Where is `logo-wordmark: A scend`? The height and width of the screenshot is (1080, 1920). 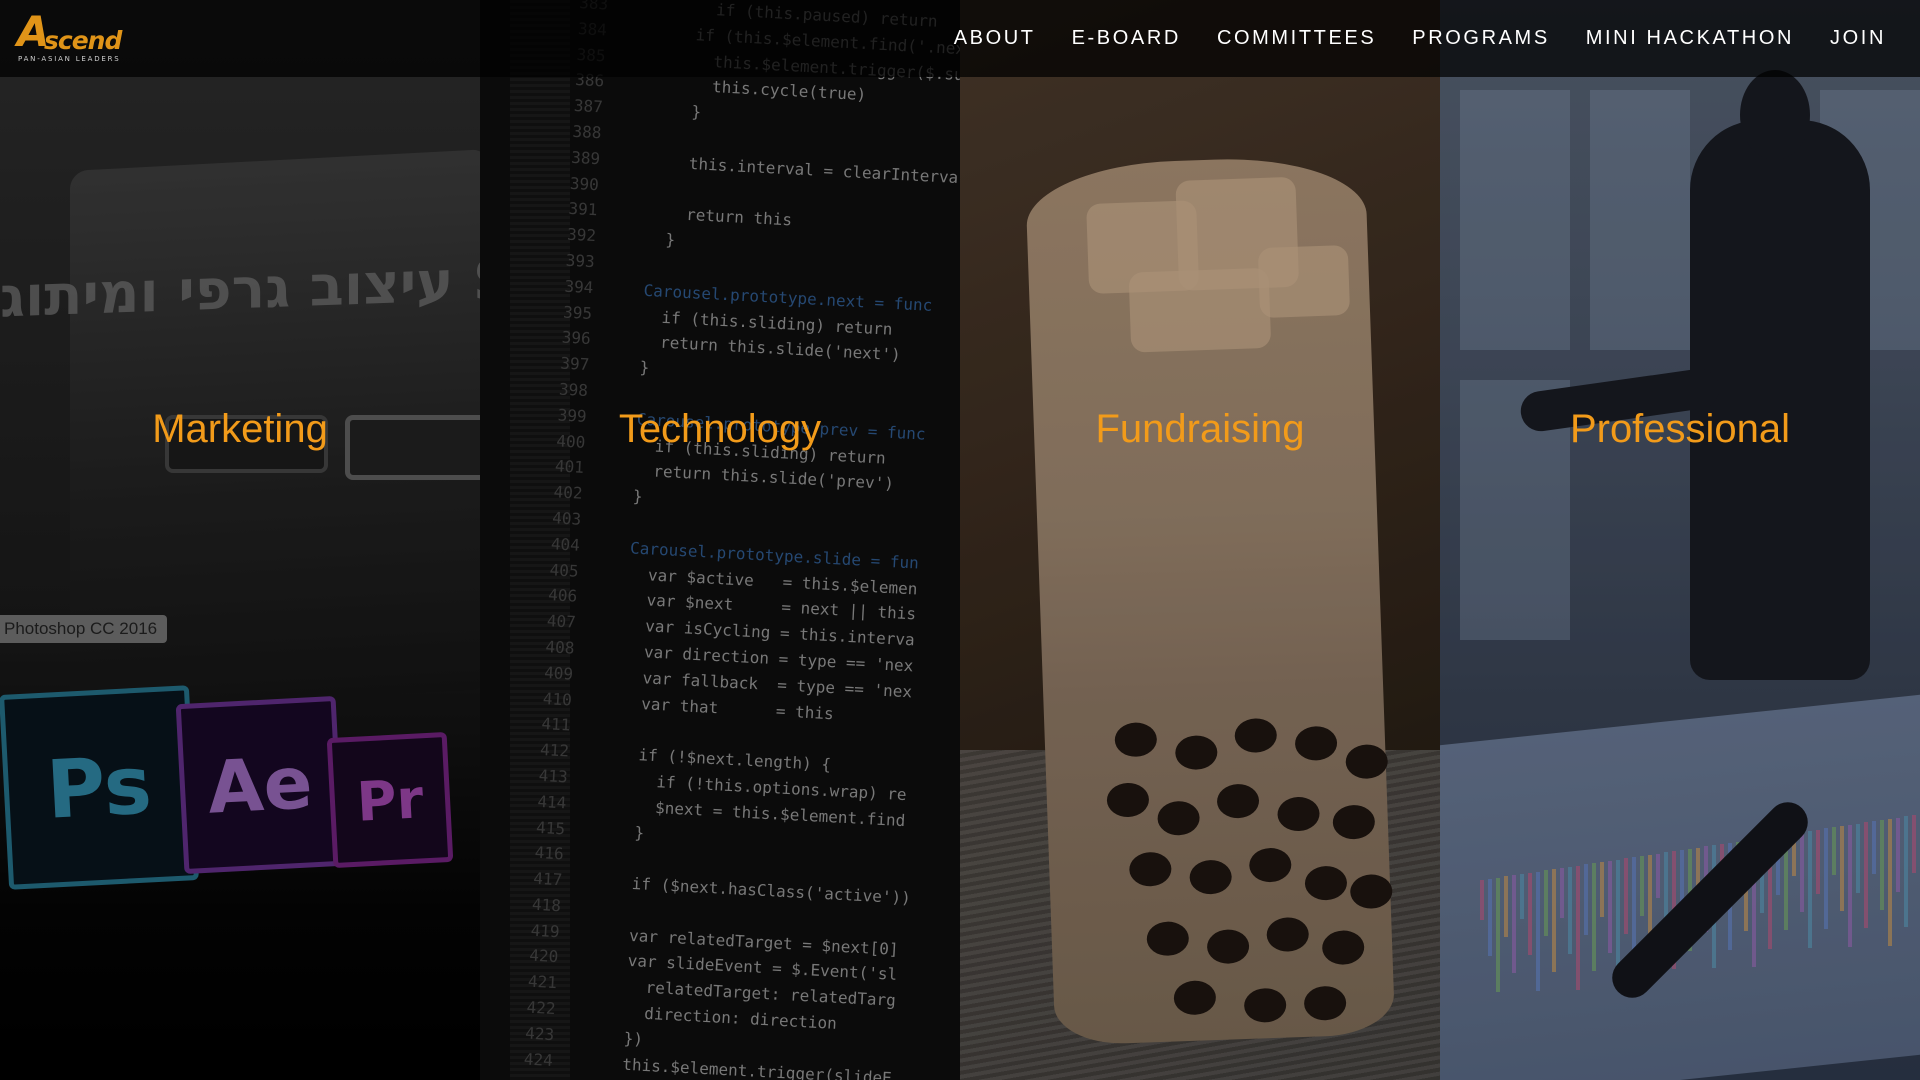 logo-wordmark: A scend is located at coordinates (69, 33).